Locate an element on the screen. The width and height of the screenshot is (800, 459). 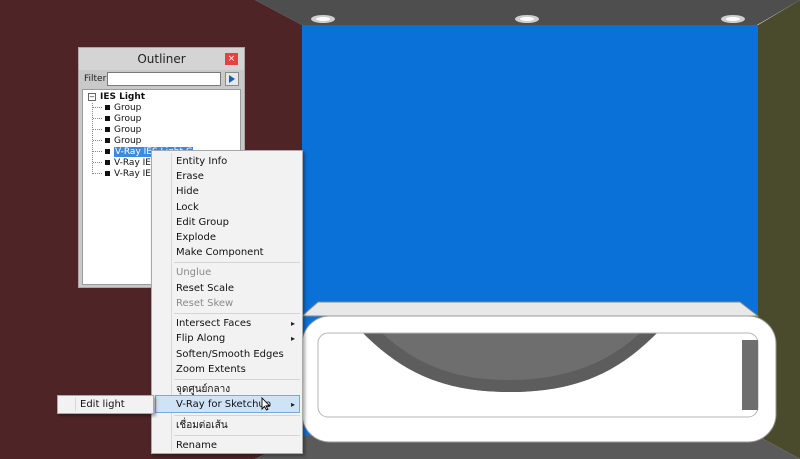
menu-item-intersect-faces: Intersect Faces is located at coordinates (213, 323).